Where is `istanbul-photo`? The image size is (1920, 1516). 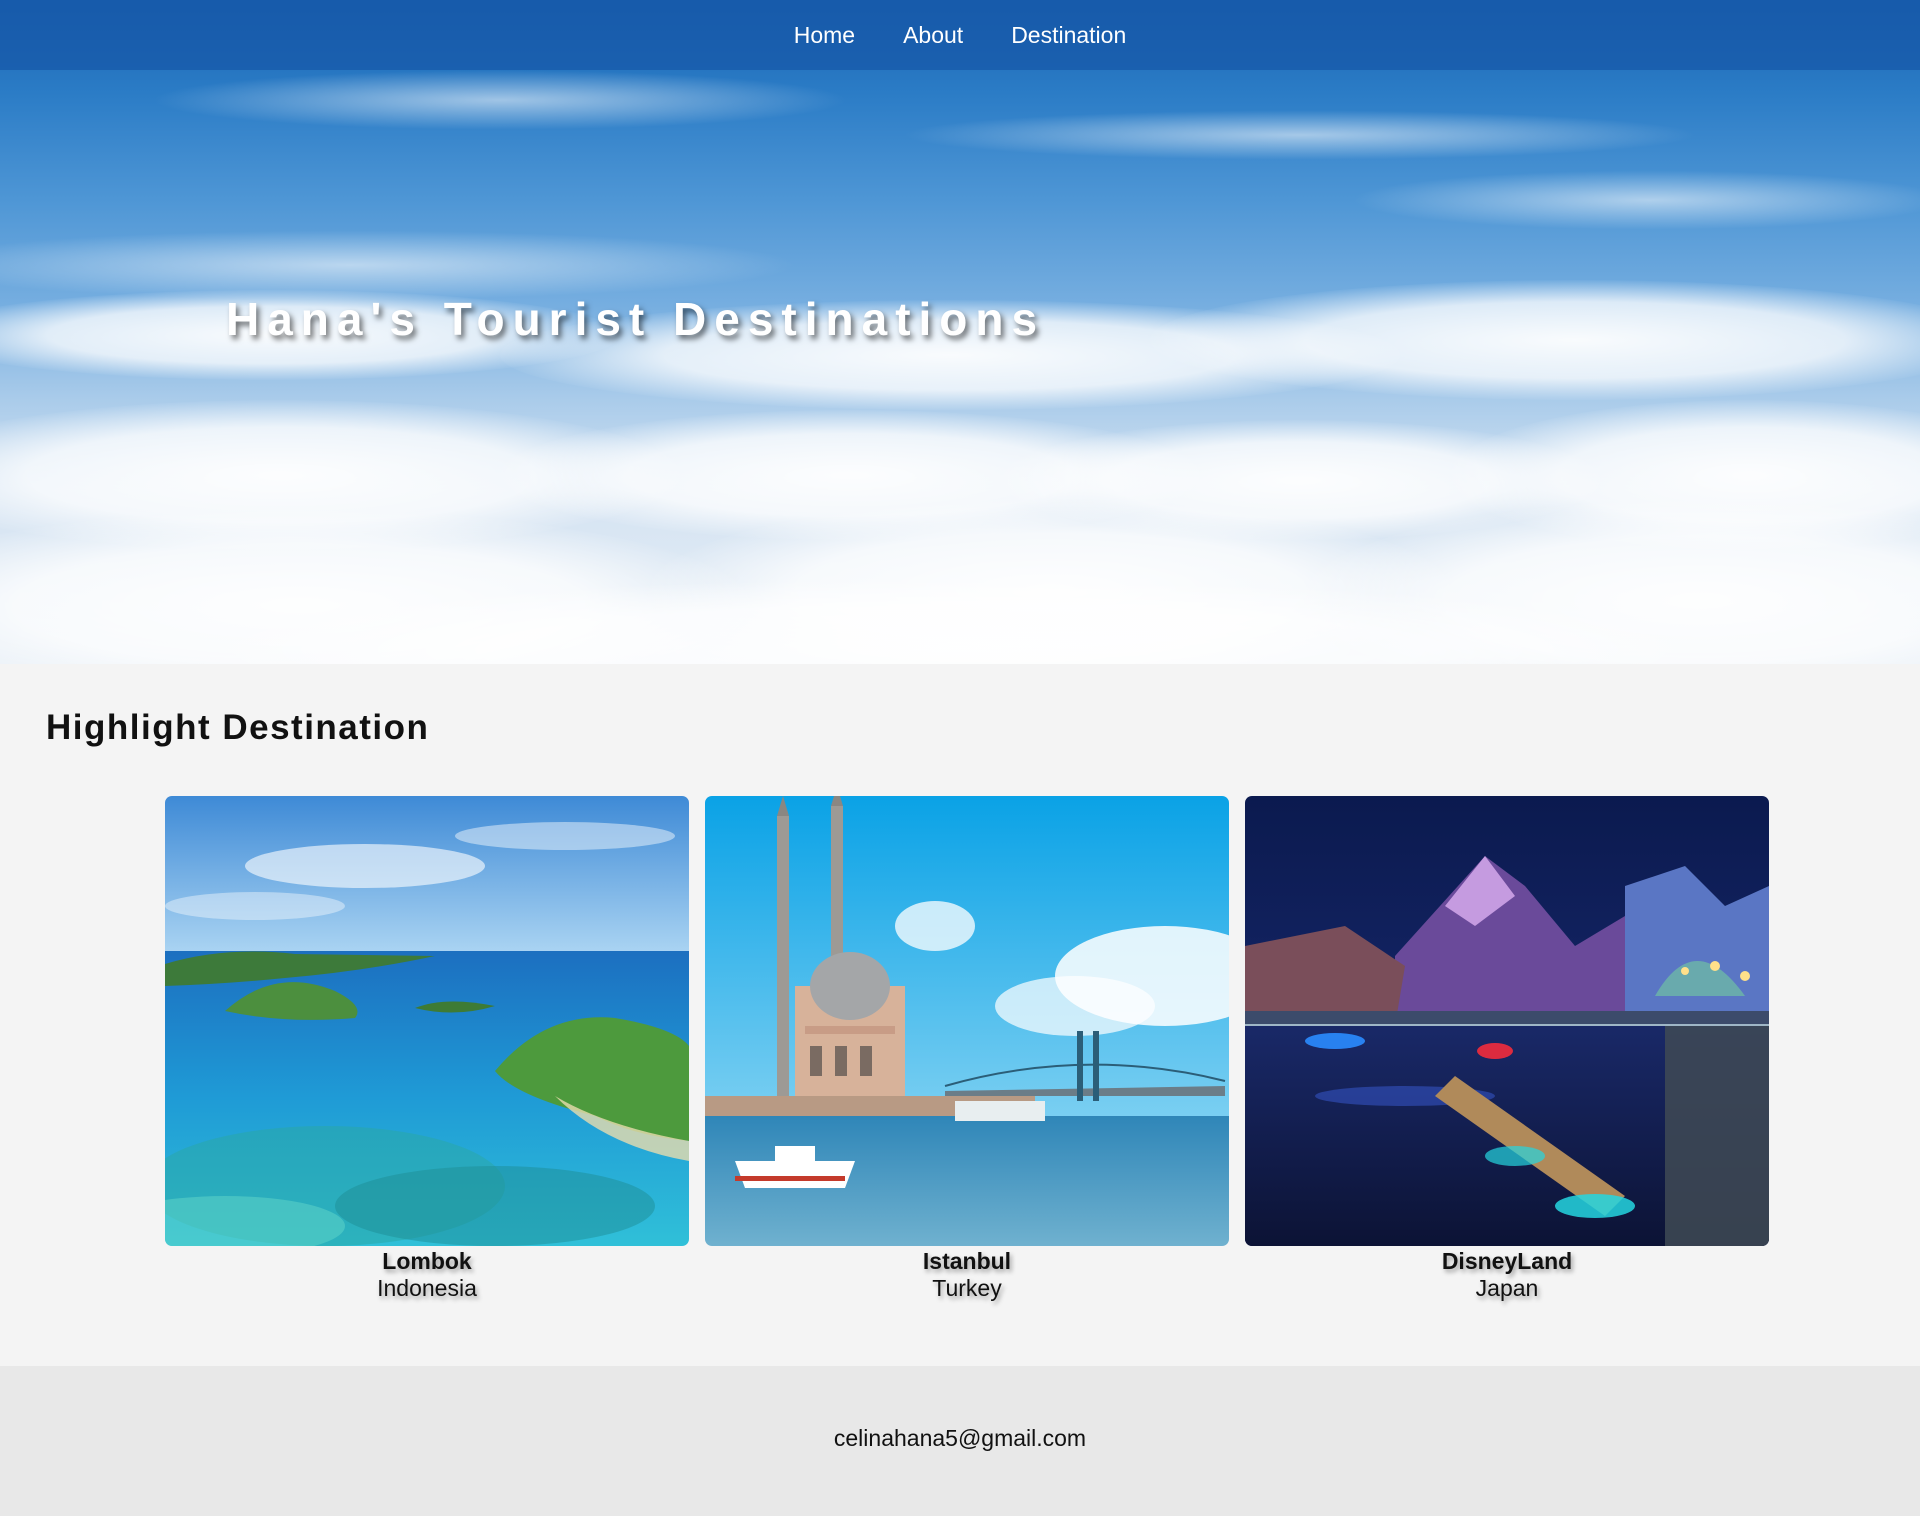
istanbul-photo is located at coordinates (967, 1021).